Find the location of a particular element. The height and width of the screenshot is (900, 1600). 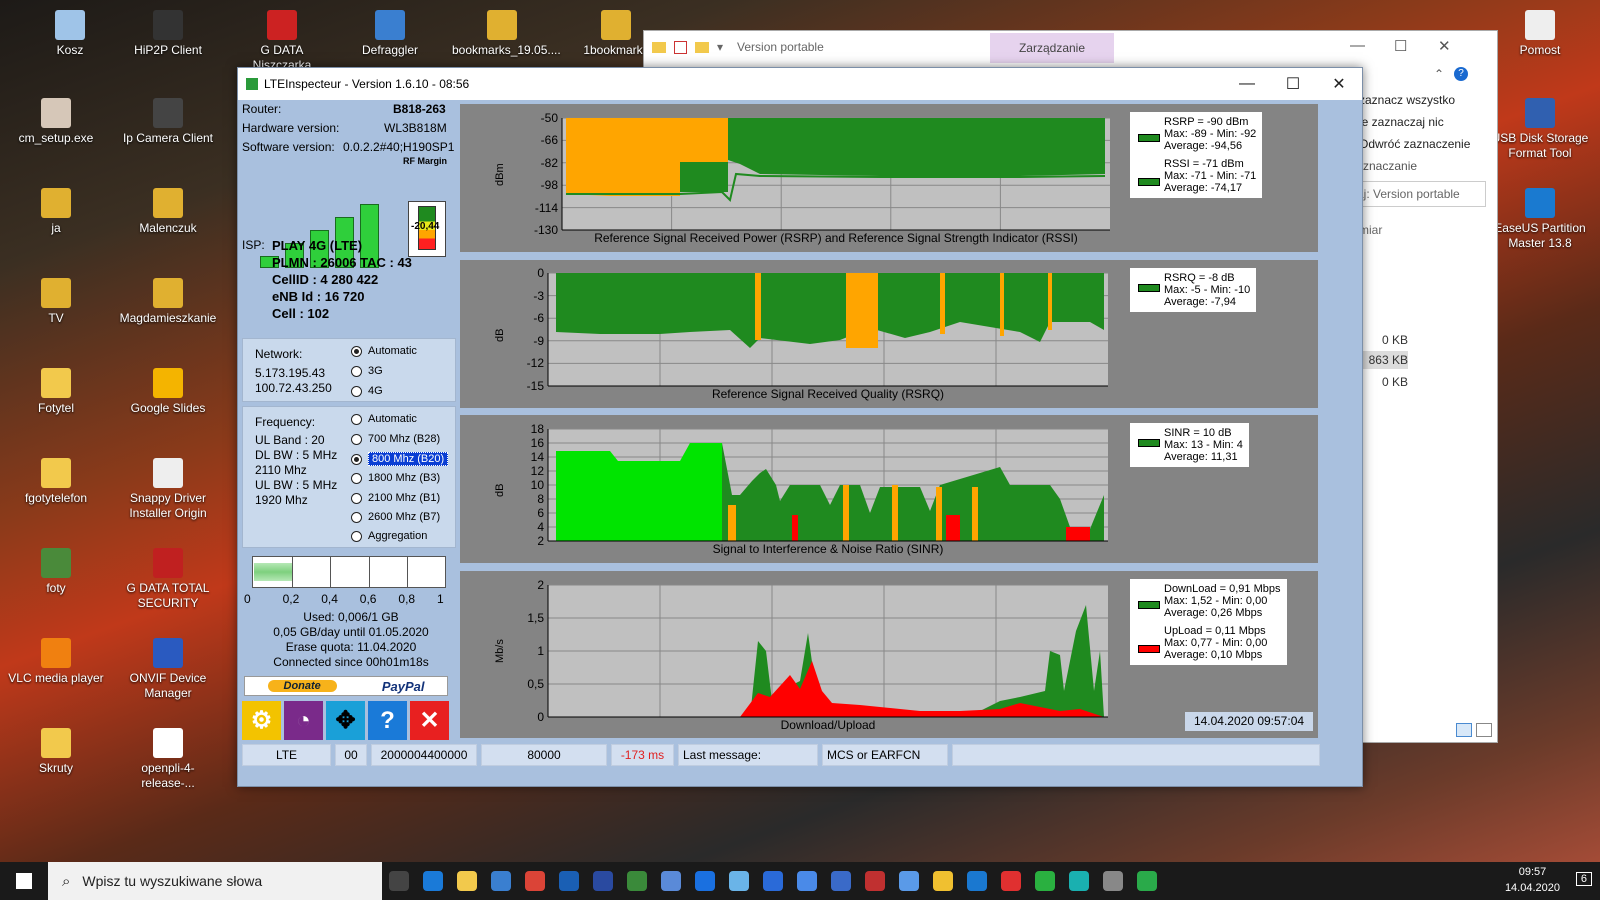

close-icon: ✕ is located at coordinates (1444, 46).